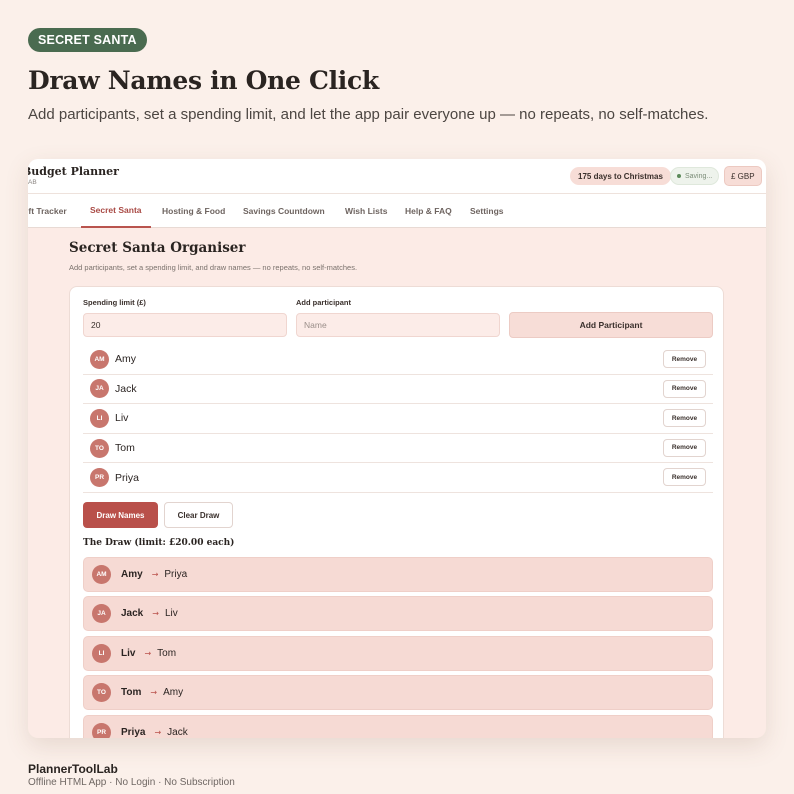 Image resolution: width=794 pixels, height=794 pixels. I want to click on tab-secret-santa: Secret Santa, so click(116, 211).